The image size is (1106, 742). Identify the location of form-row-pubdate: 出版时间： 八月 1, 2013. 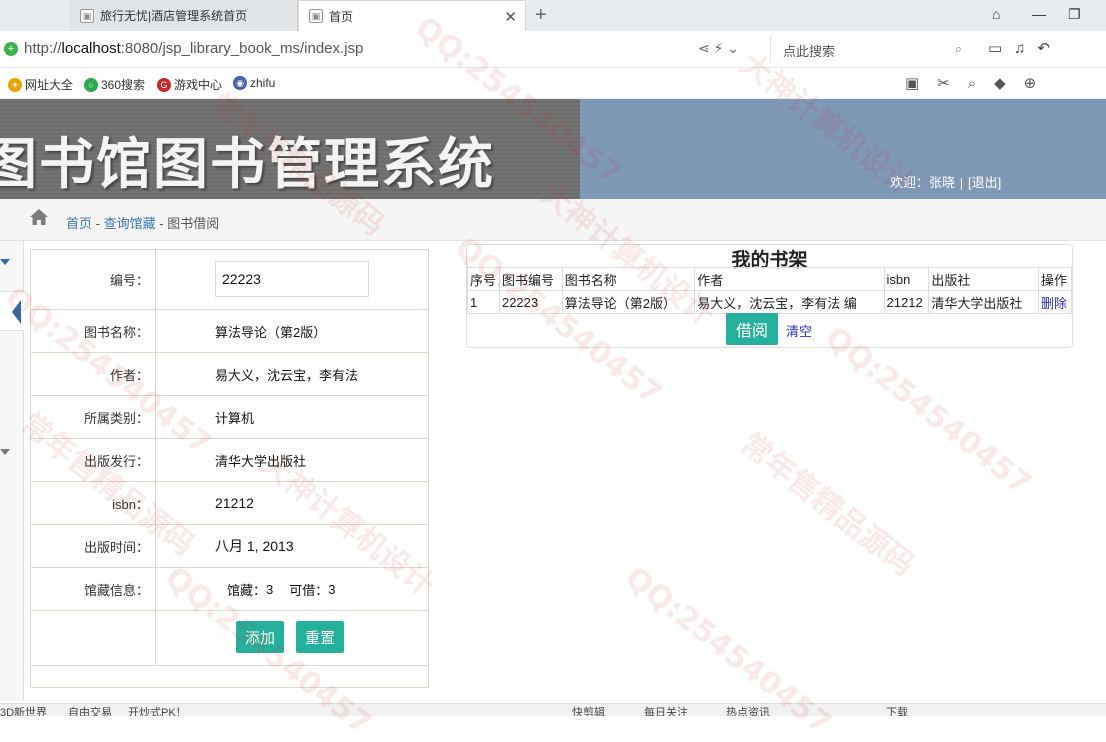
(229, 546).